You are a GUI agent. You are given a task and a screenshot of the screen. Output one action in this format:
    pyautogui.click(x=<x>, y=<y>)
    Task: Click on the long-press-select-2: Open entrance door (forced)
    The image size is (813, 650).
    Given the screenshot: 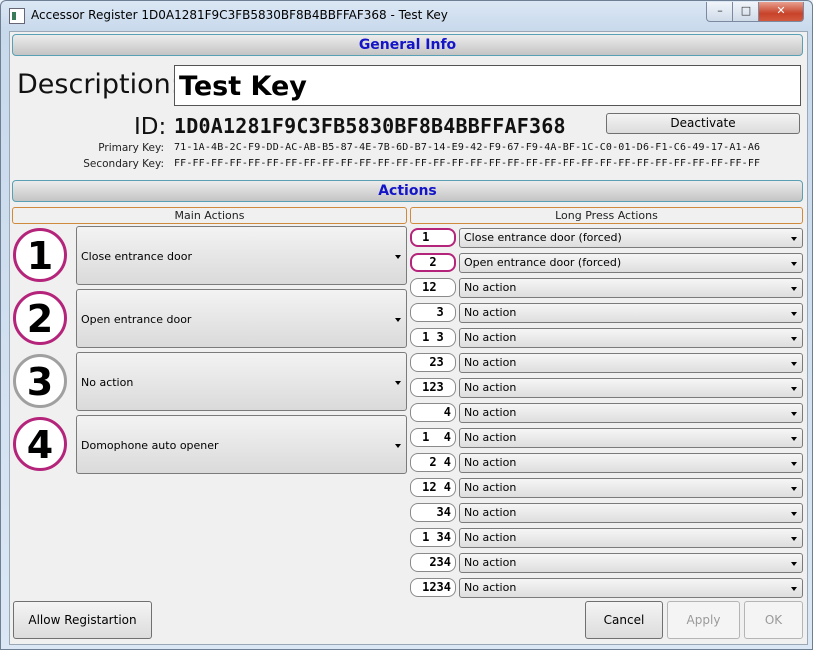 What is the action you would take?
    pyautogui.click(x=631, y=263)
    